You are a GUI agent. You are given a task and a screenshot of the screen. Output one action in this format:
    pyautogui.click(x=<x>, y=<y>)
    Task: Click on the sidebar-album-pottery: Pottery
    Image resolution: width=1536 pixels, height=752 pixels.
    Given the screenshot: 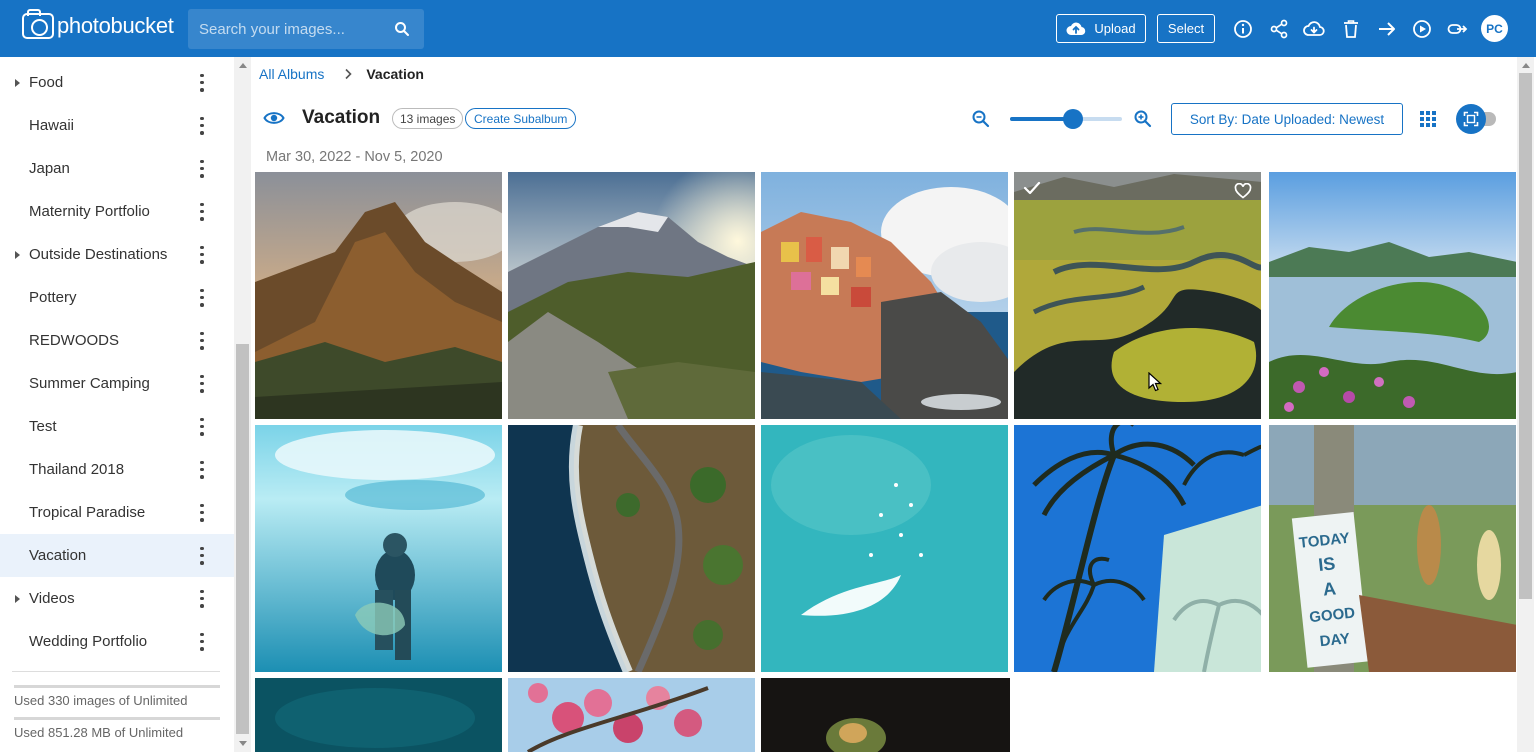 What is the action you would take?
    pyautogui.click(x=117, y=297)
    